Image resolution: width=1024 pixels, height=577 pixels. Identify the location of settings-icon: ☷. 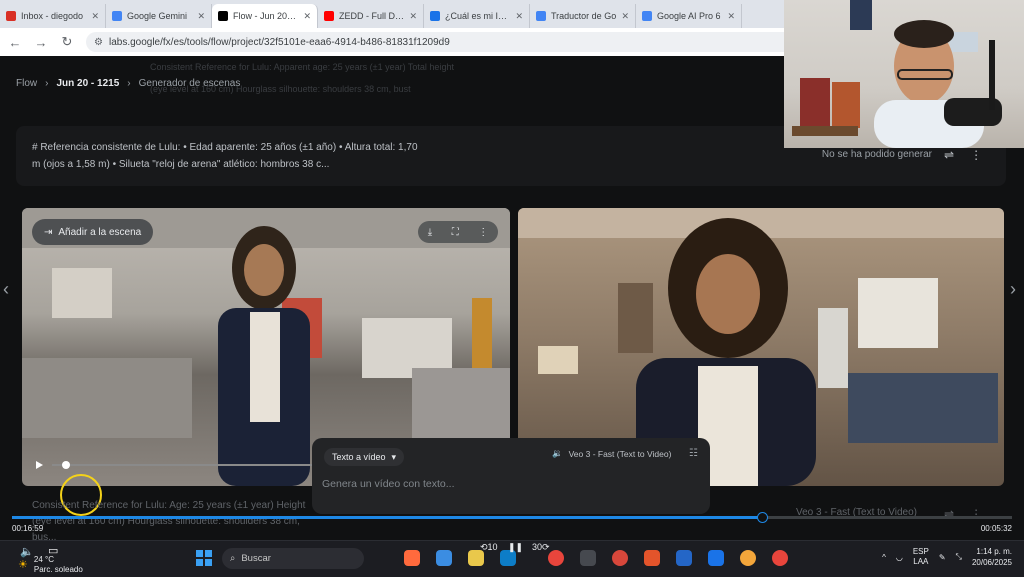
(693, 453).